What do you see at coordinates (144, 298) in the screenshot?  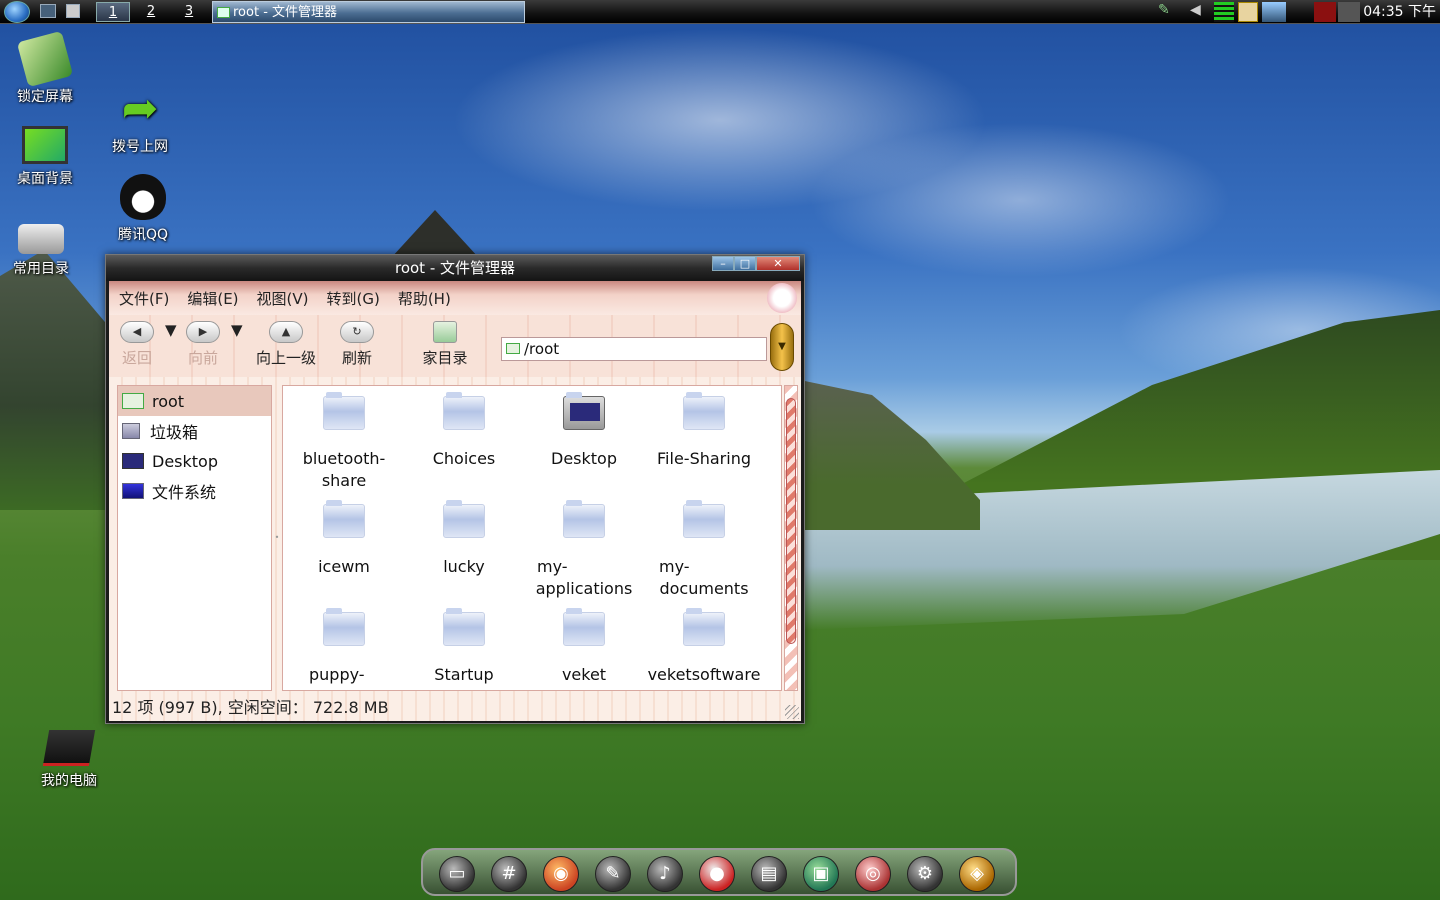 I see `menu-file: 文件(F)` at bounding box center [144, 298].